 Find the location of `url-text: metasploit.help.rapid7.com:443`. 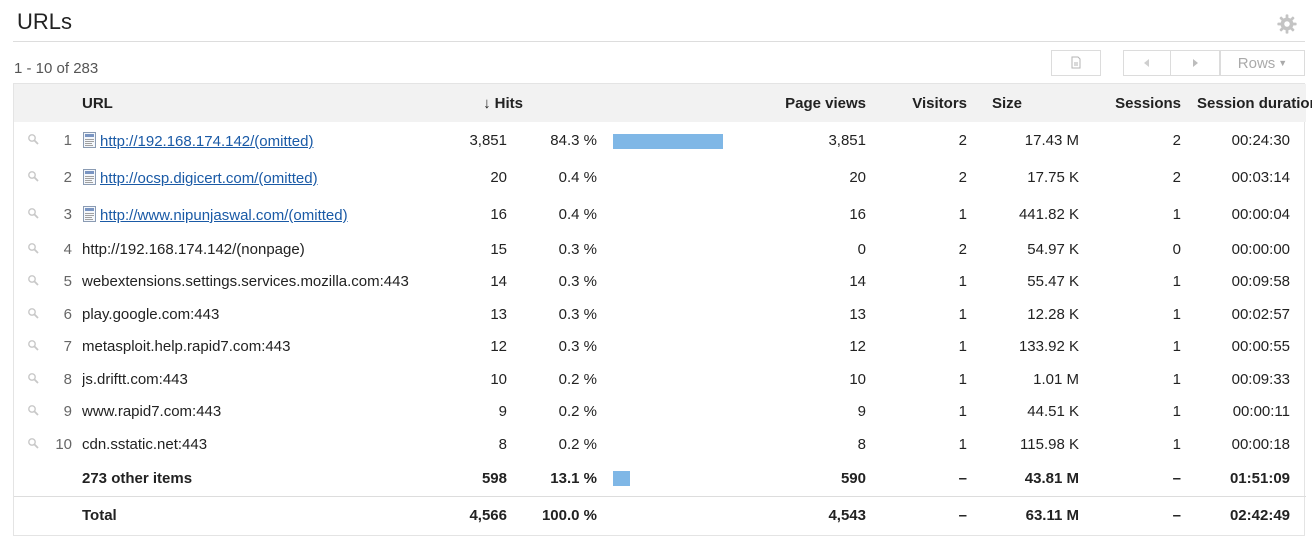

url-text: metasploit.help.rapid7.com:443 is located at coordinates (186, 347).